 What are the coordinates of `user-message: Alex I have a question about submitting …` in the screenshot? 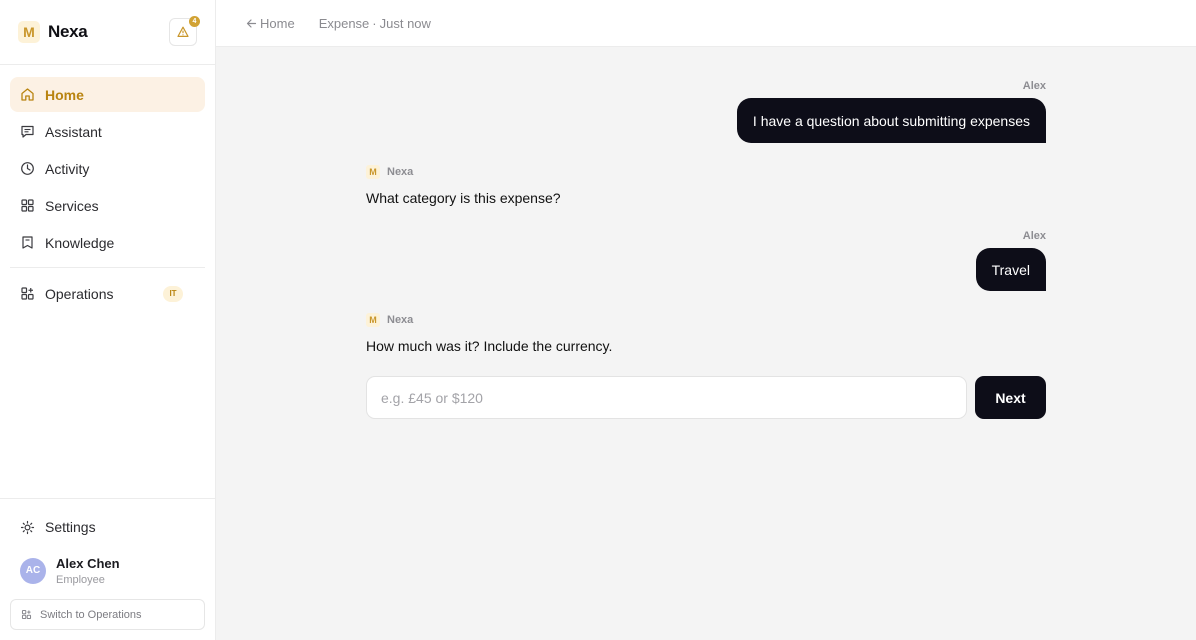 It's located at (706, 111).